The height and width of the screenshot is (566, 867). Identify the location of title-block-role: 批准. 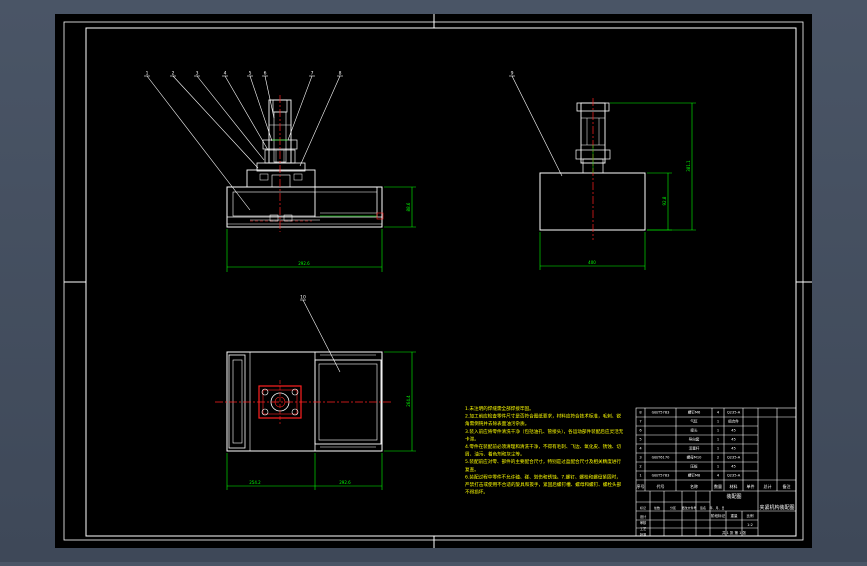
(643, 534).